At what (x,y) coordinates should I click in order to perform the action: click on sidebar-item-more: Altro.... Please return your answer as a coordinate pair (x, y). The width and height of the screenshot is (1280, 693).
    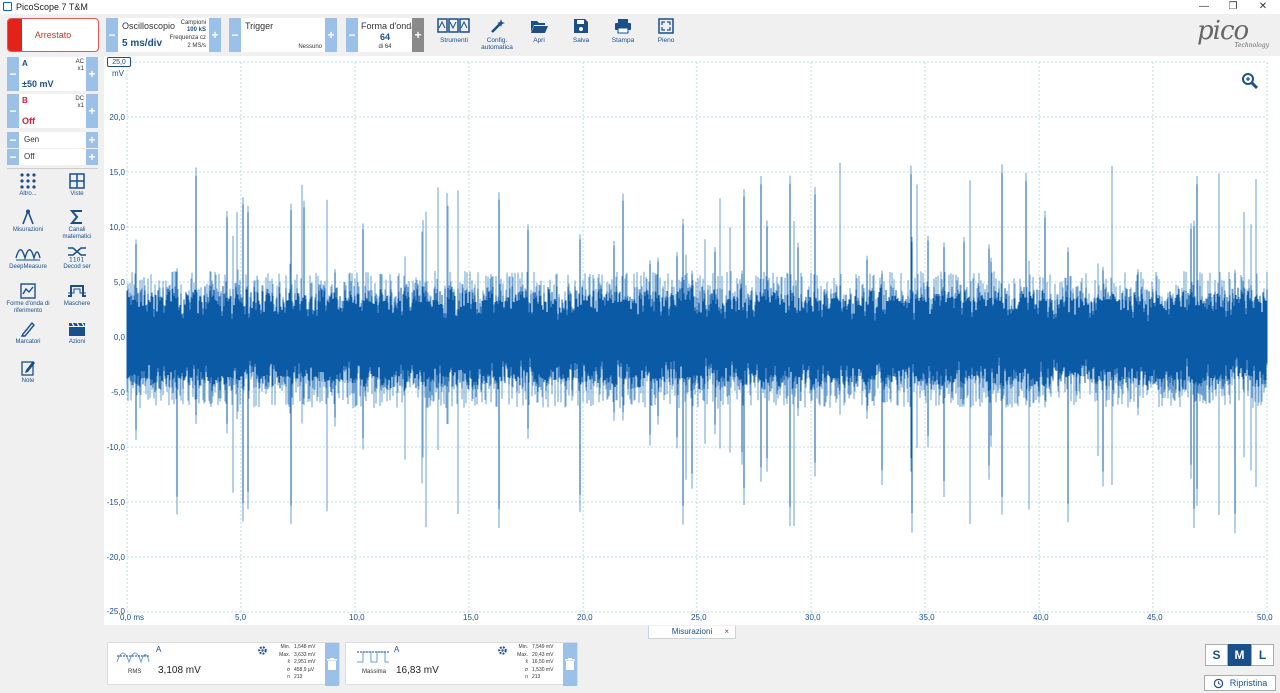
    Looking at the image, I should click on (28, 185).